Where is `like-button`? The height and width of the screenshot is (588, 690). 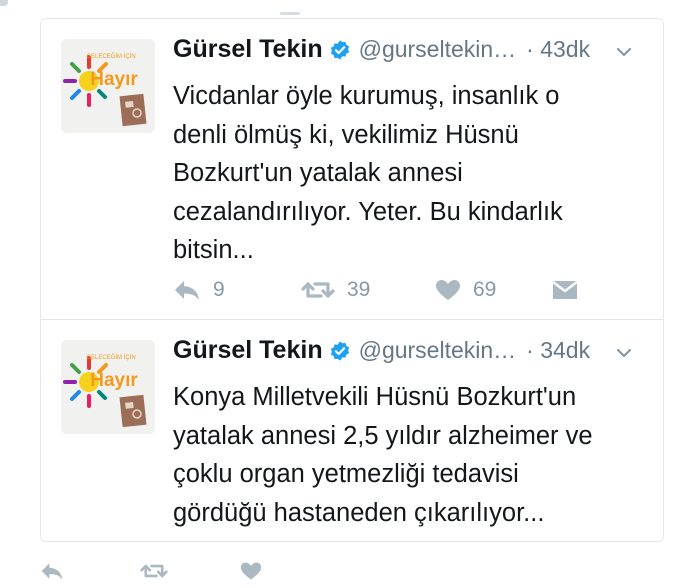 like-button is located at coordinates (251, 571).